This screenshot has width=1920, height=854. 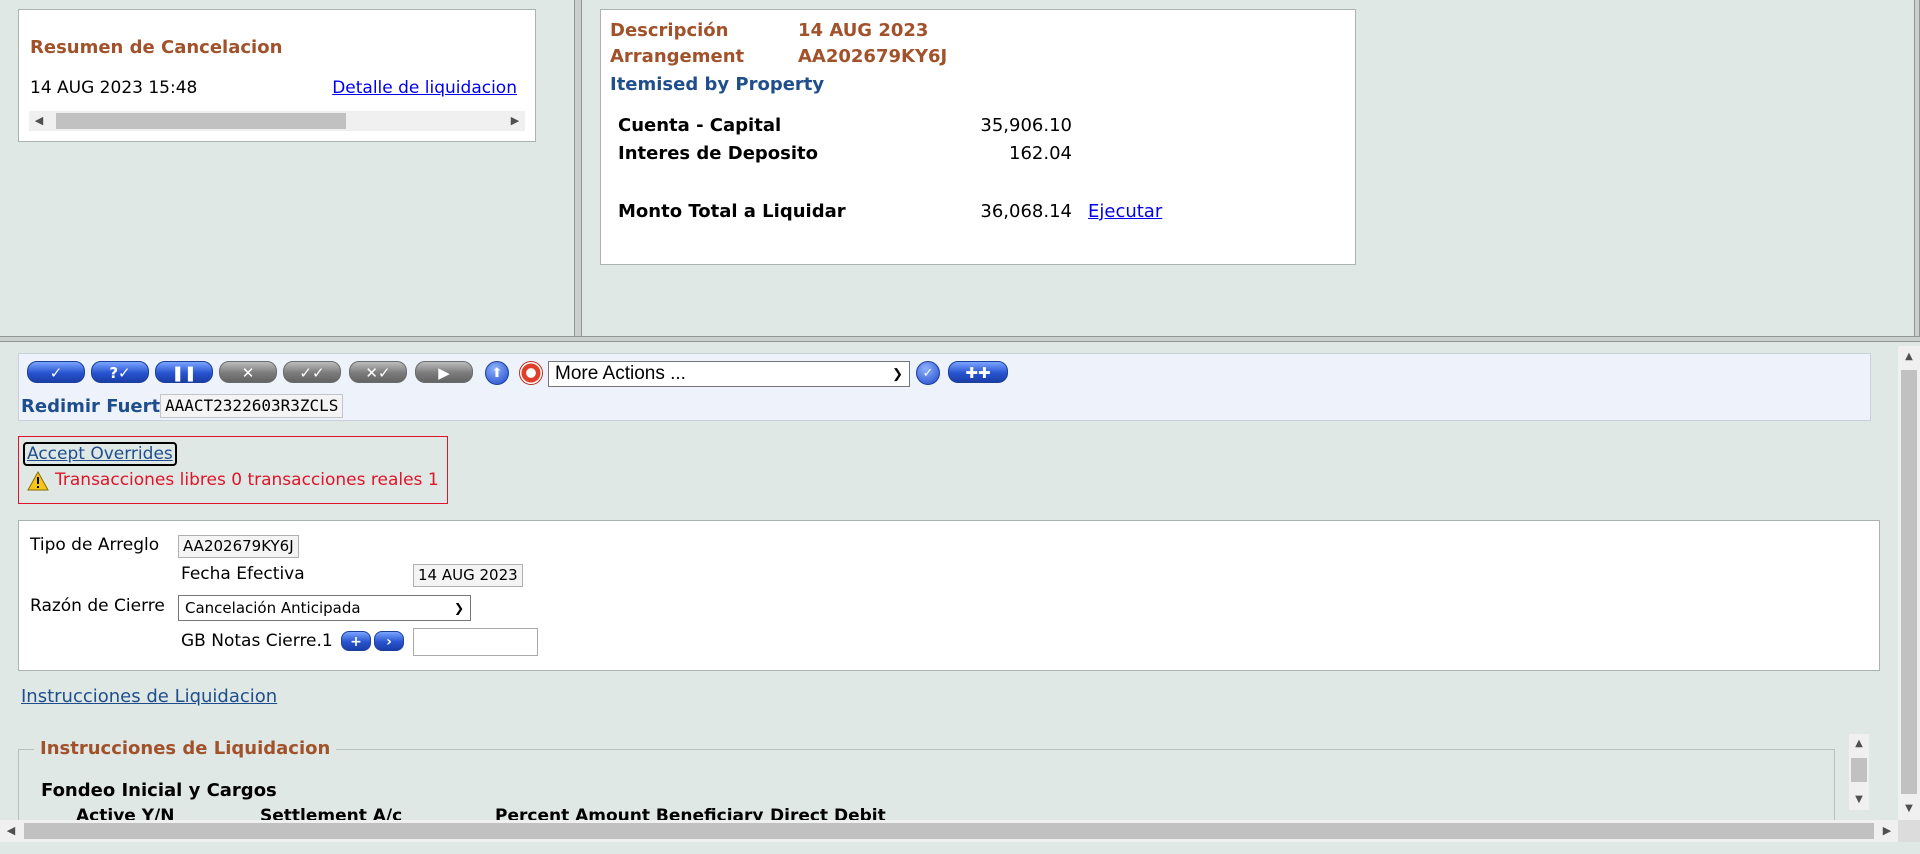 I want to click on reverse-button: ✕✓, so click(x=378, y=372).